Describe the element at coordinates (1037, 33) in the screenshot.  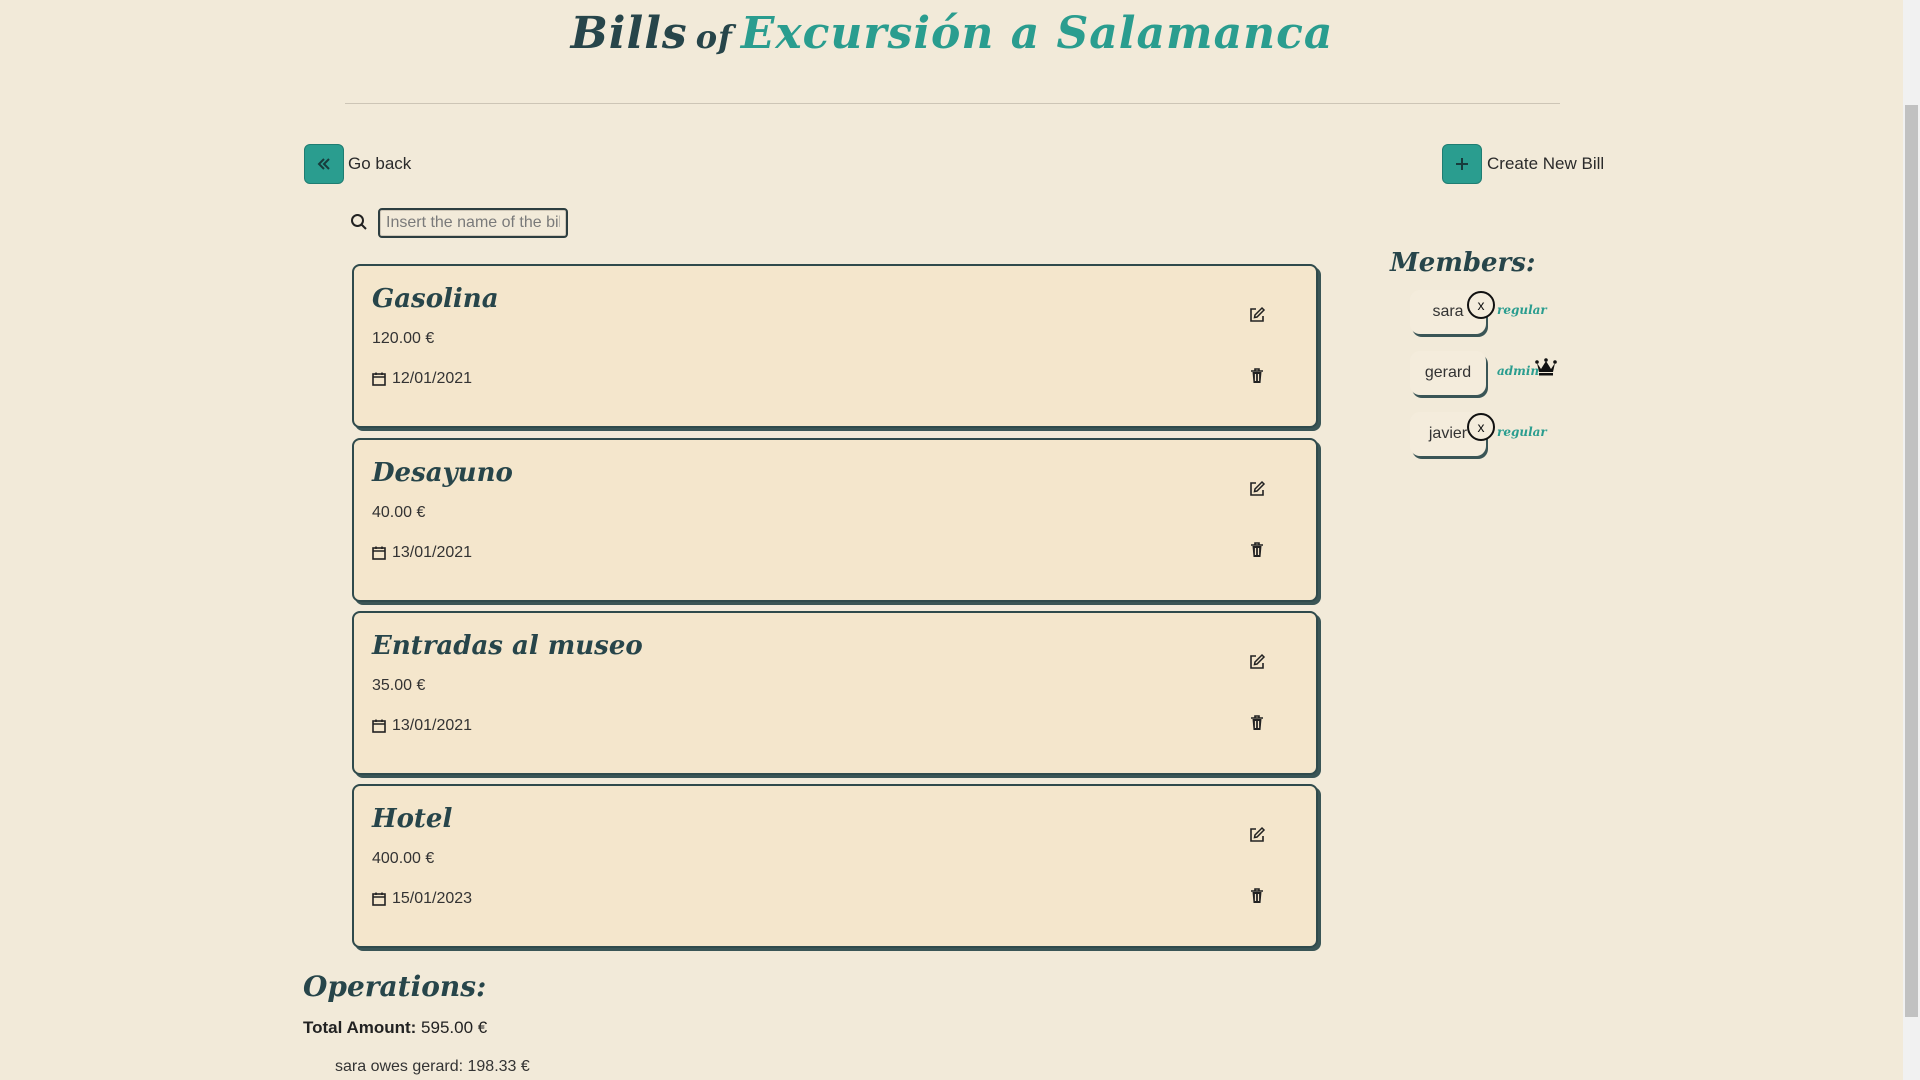
I see `group-name: Excursión a Salamanca` at that location.